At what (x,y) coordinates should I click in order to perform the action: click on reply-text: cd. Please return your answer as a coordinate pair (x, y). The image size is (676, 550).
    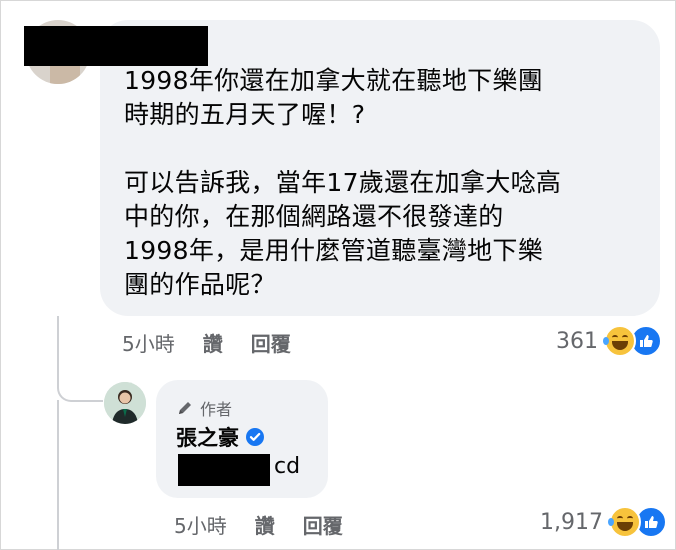
    Looking at the image, I should click on (287, 466).